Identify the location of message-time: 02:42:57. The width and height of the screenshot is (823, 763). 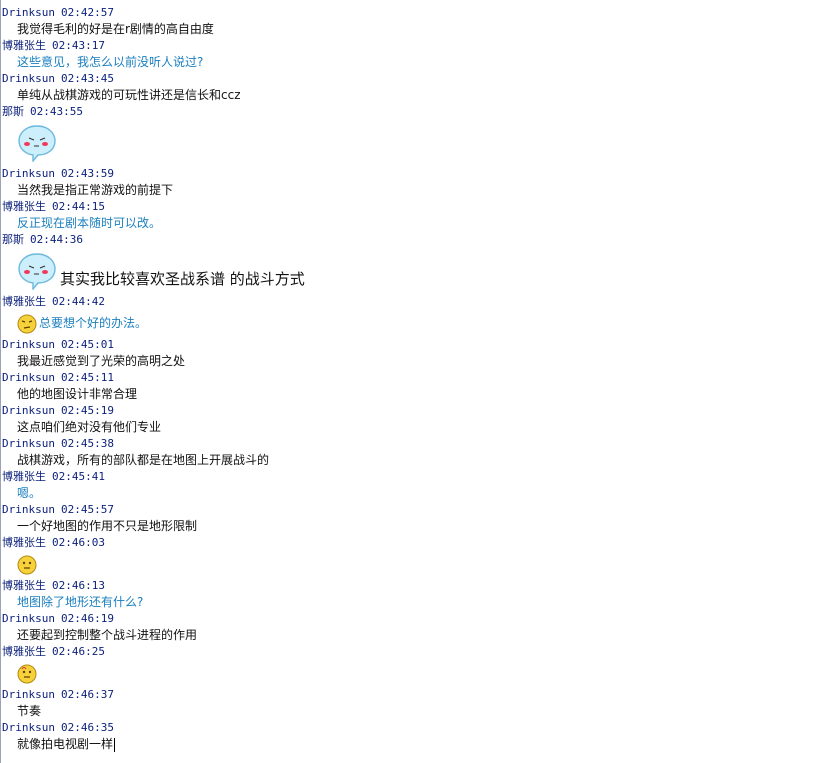
(87, 12).